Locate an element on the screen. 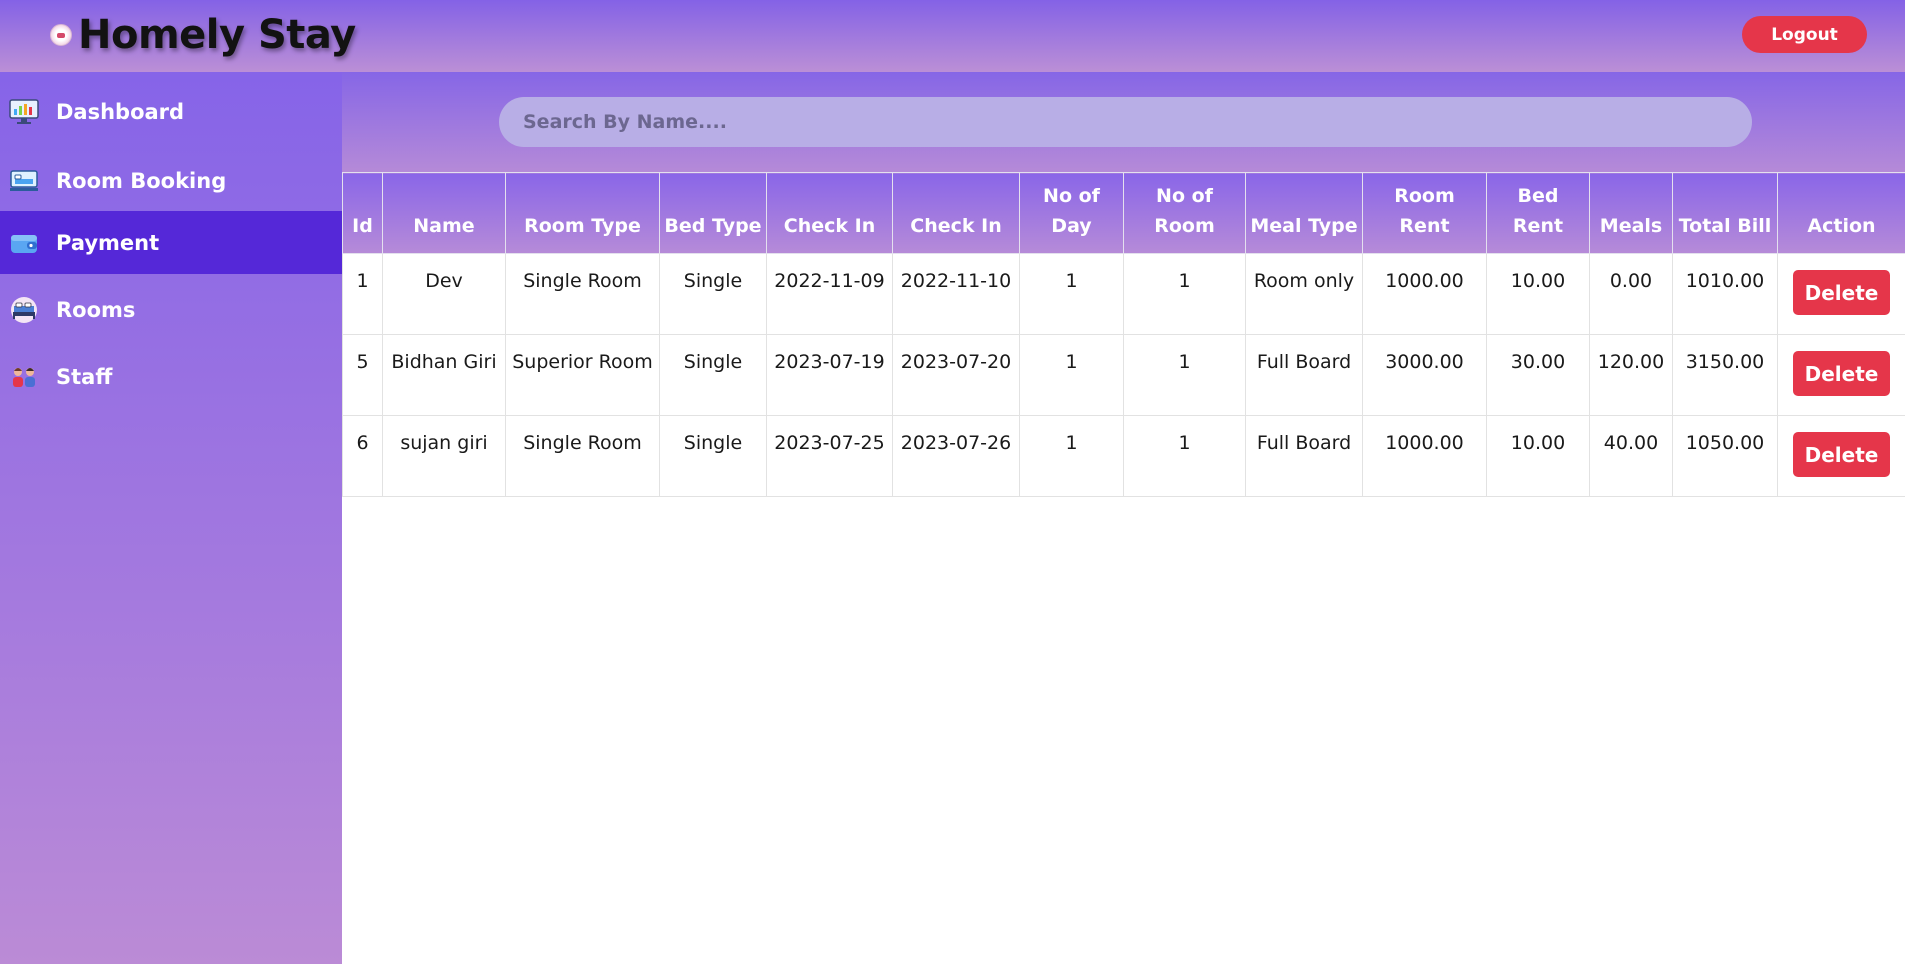  column-header-id: Id is located at coordinates (362, 213).